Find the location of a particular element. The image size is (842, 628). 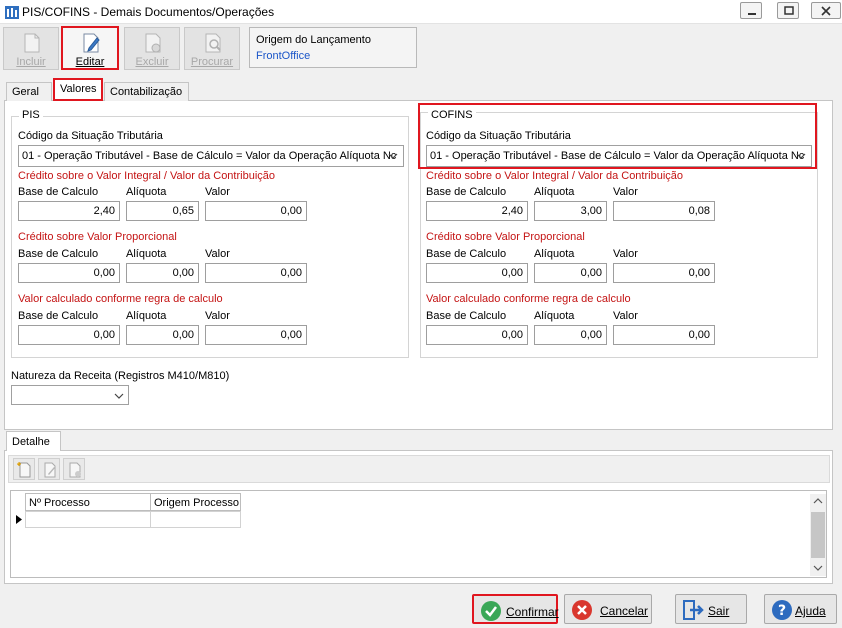

maximize-icon is located at coordinates (789, 10).